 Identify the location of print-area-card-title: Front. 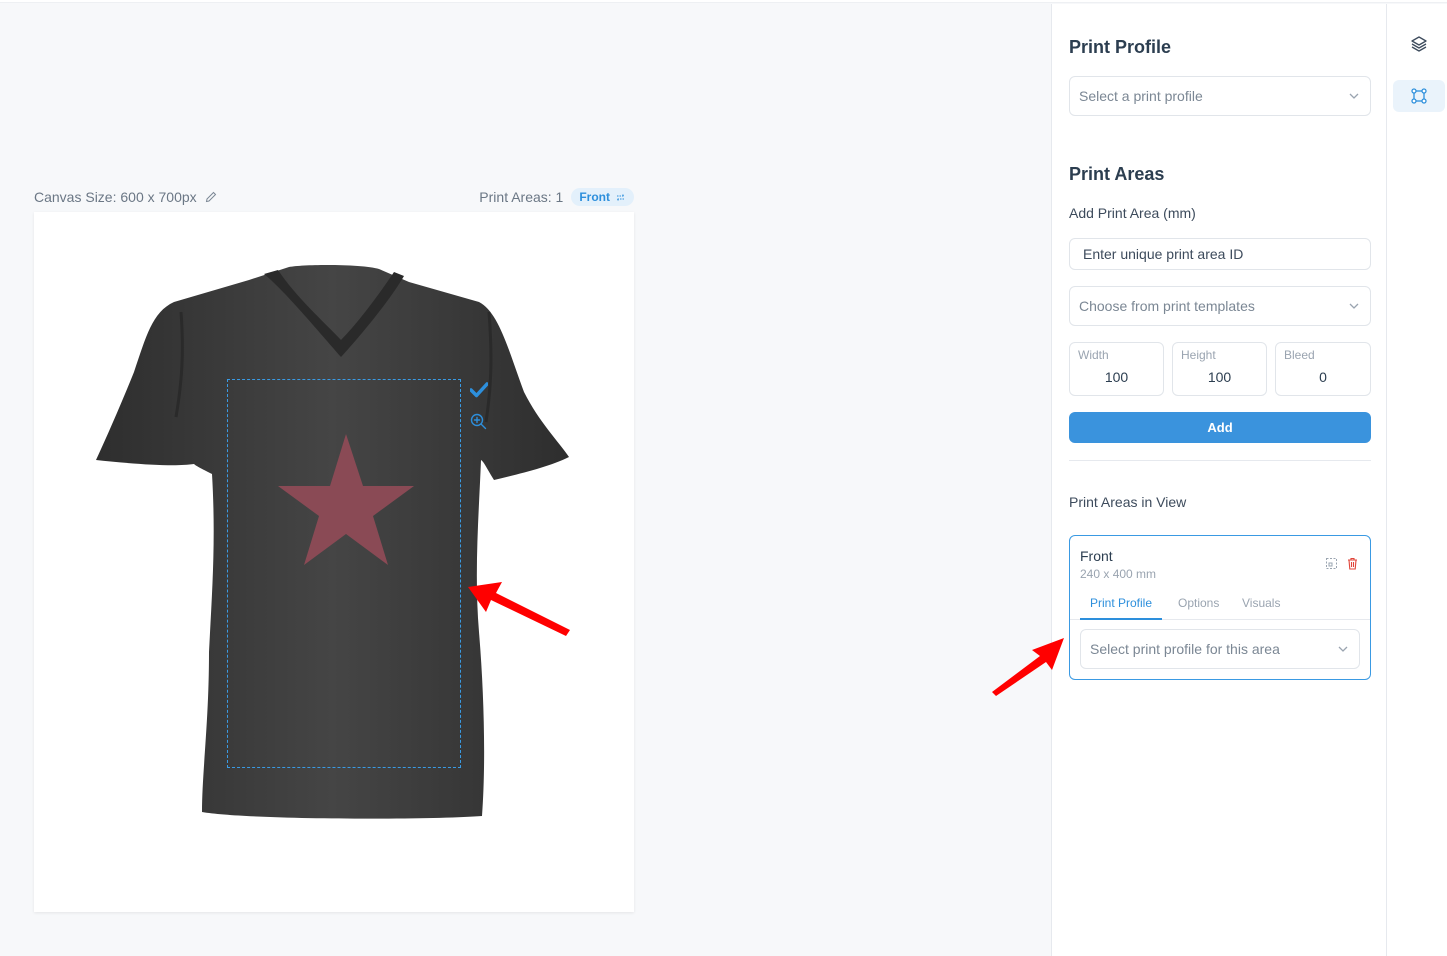
(1096, 556).